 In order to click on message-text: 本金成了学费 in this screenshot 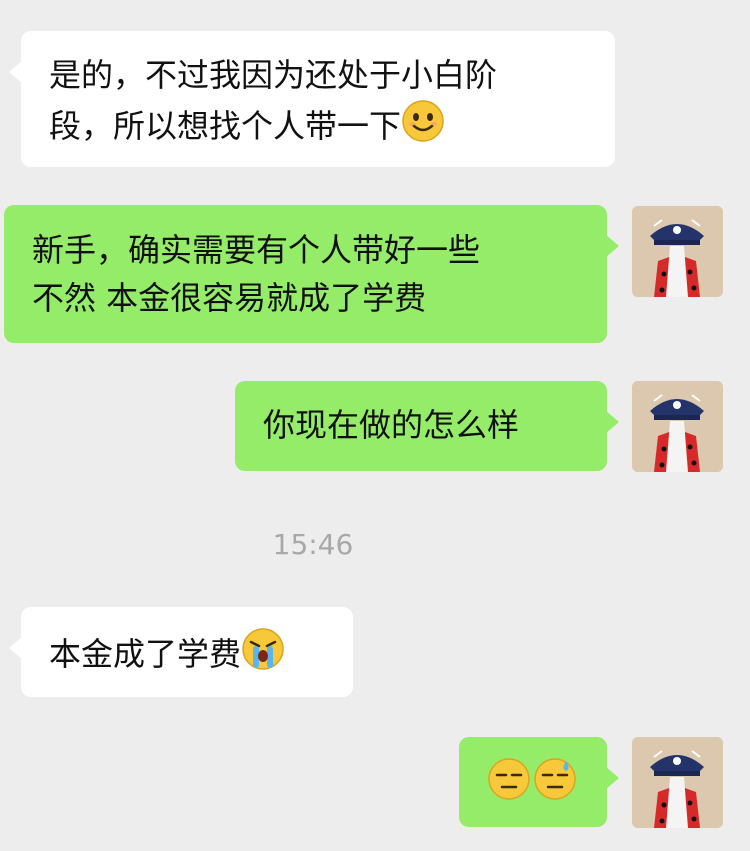, I will do `click(201, 655)`.